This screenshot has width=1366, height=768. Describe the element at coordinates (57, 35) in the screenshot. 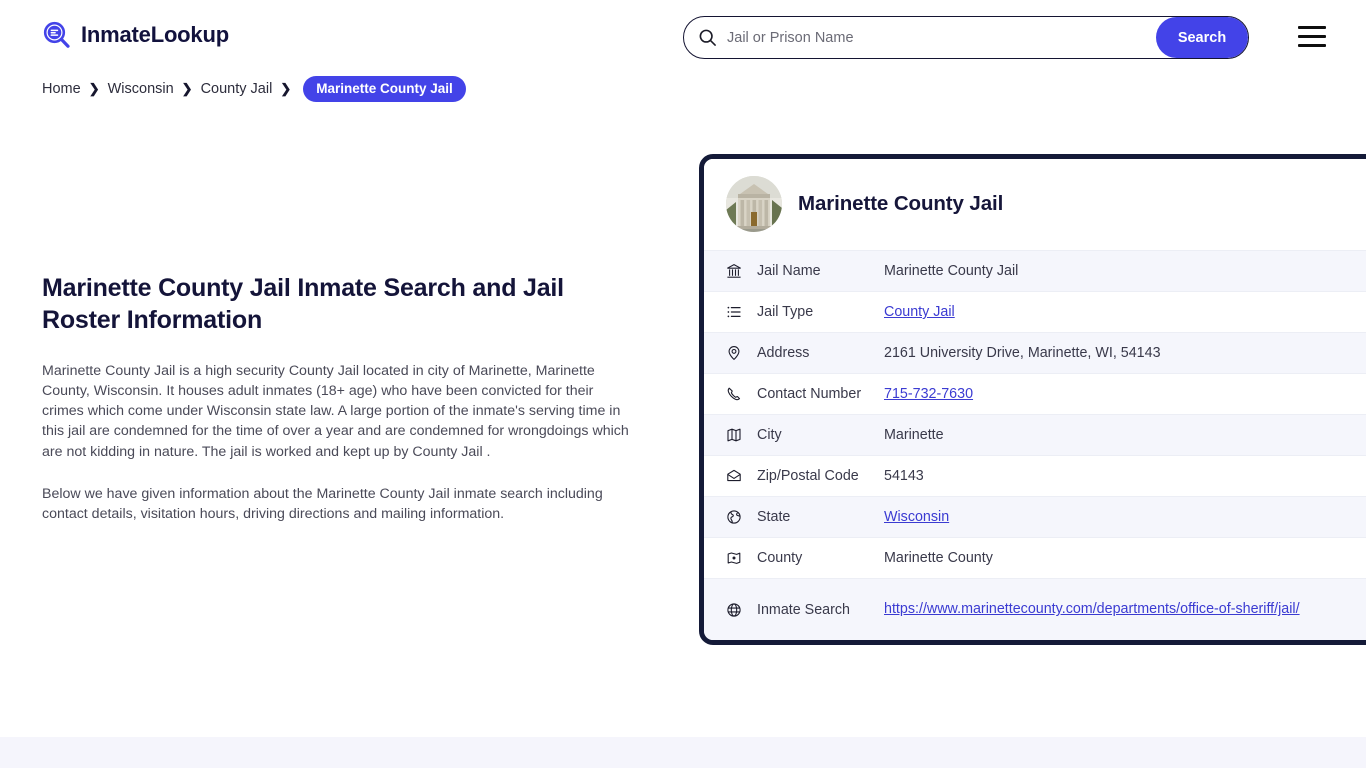

I see `magnifier-list-logo-icon` at that location.